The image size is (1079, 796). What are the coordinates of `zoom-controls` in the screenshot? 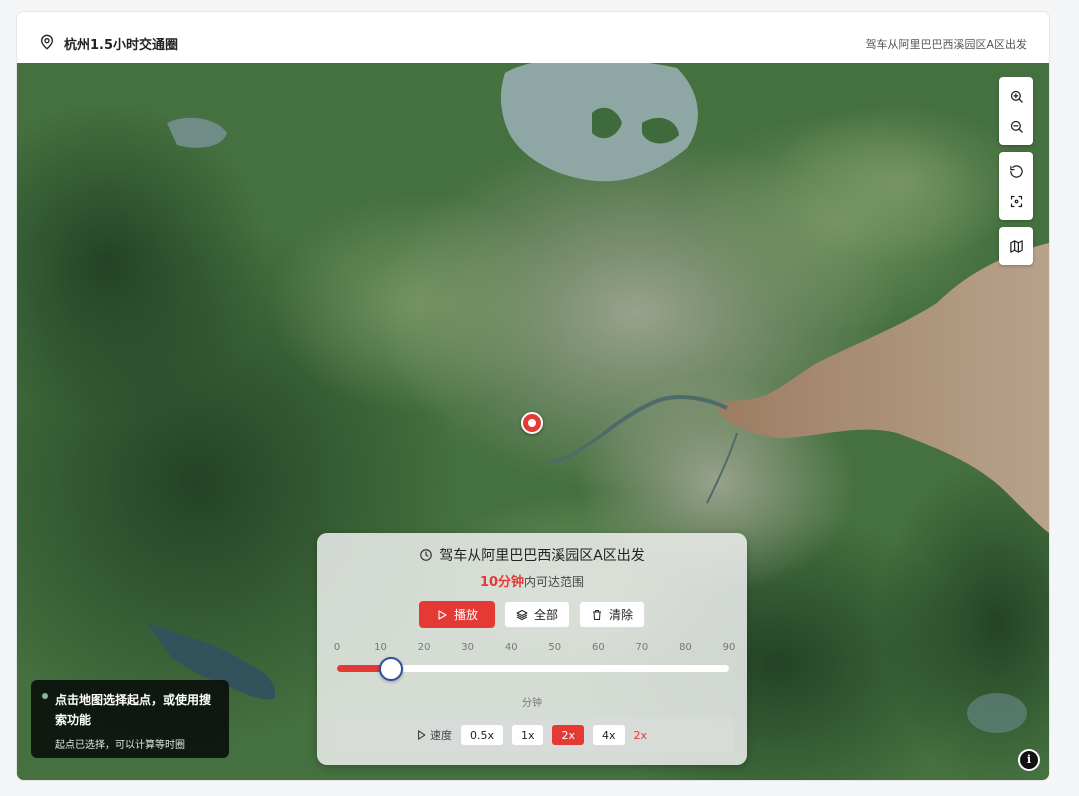 It's located at (1016, 111).